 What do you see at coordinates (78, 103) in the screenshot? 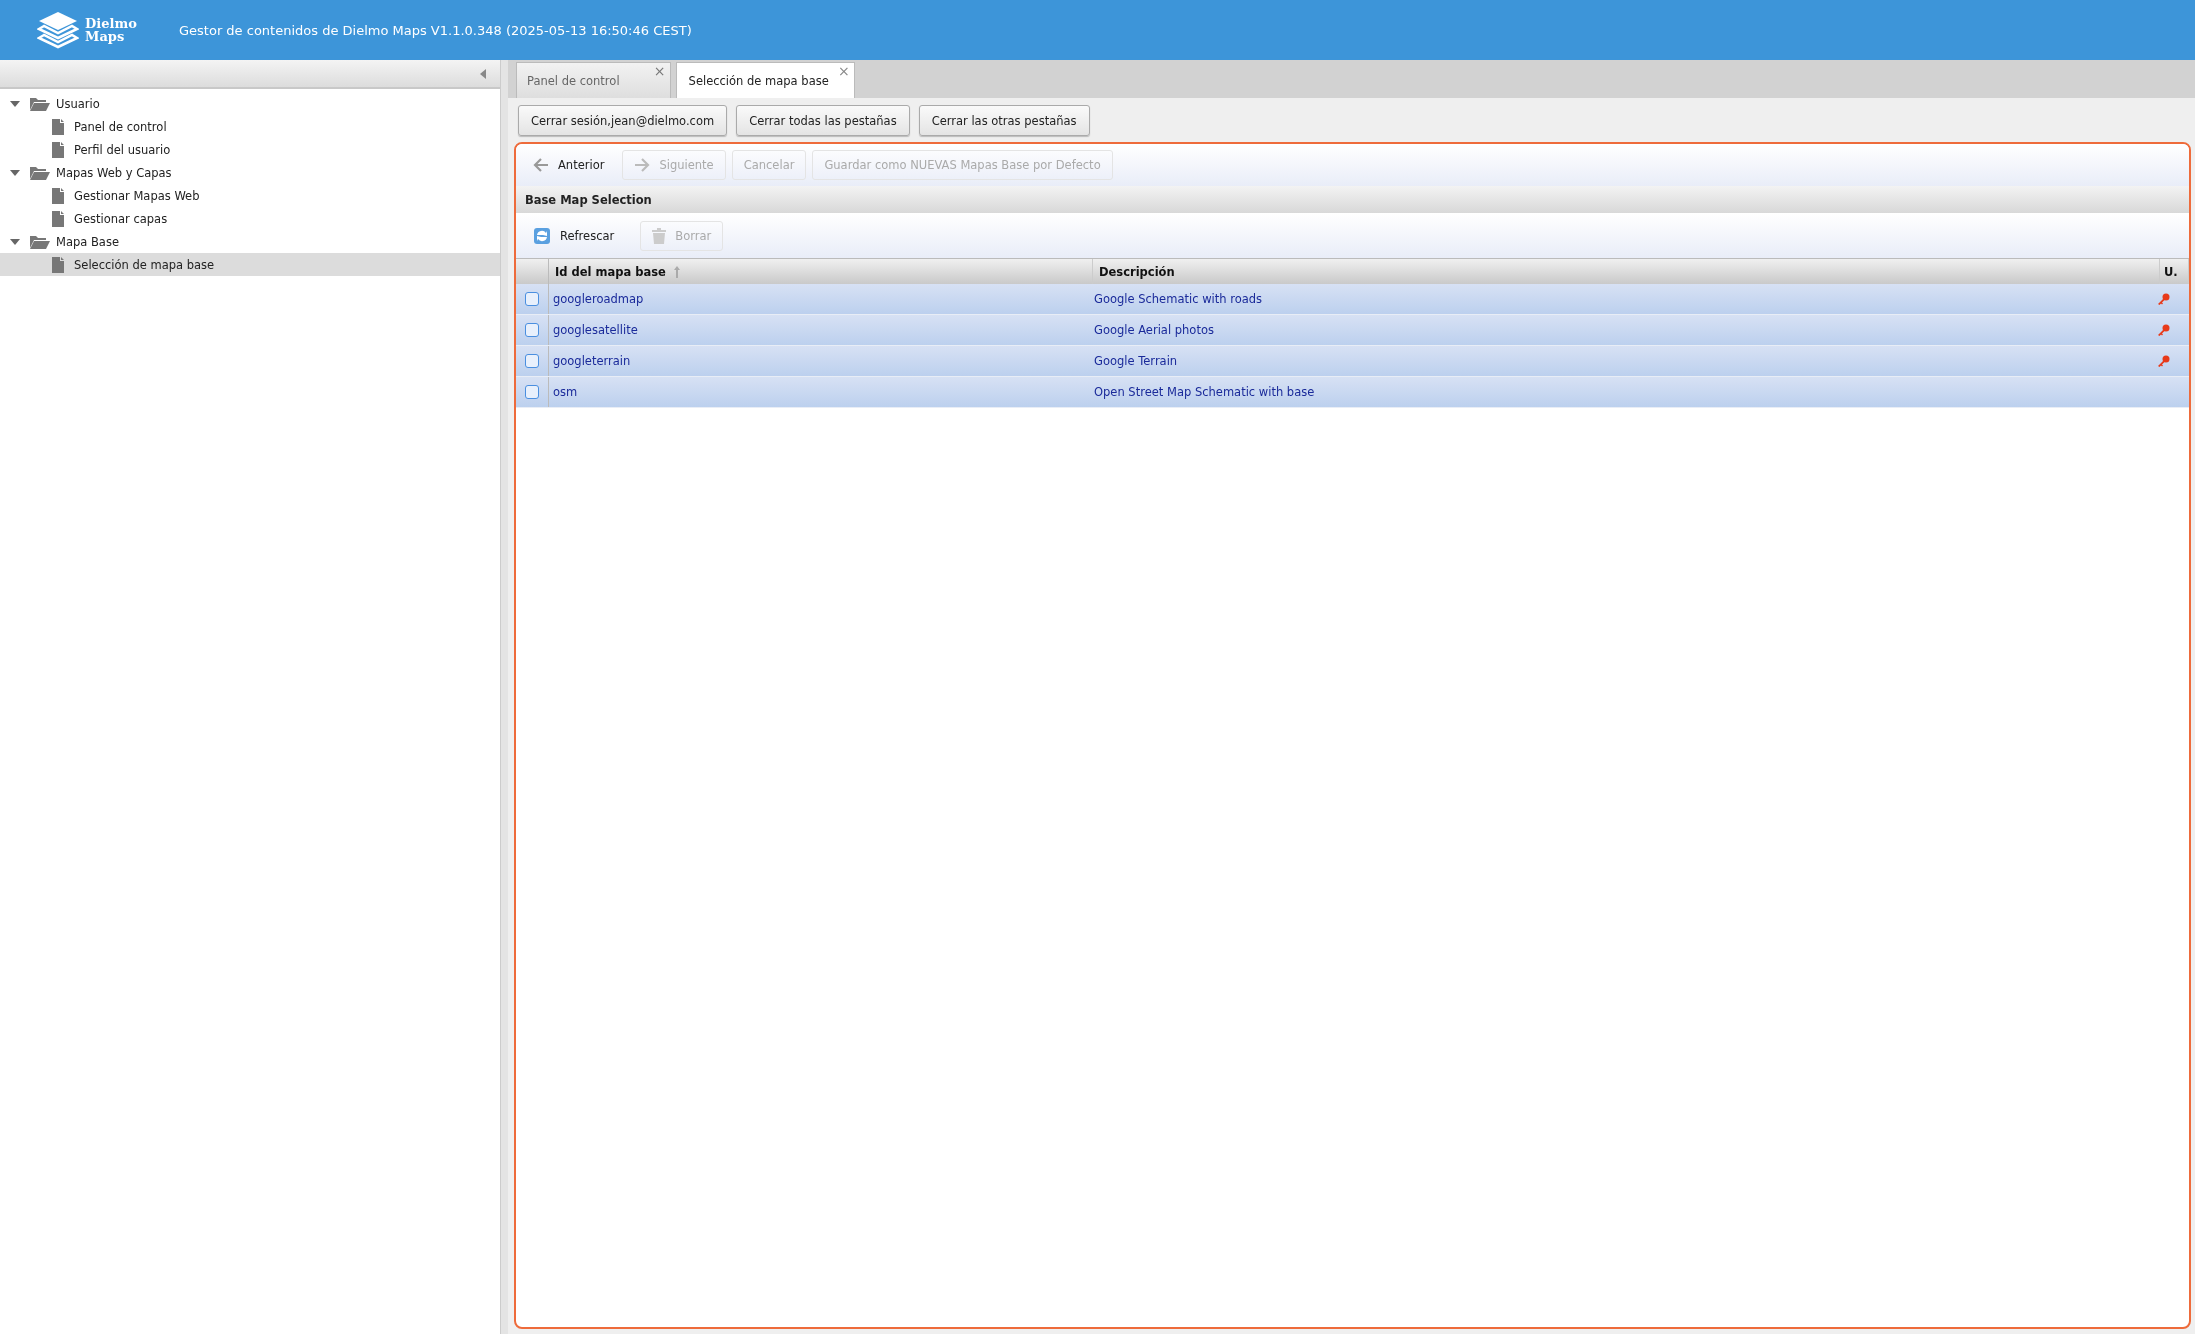
I see `folder-label: Usuario` at bounding box center [78, 103].